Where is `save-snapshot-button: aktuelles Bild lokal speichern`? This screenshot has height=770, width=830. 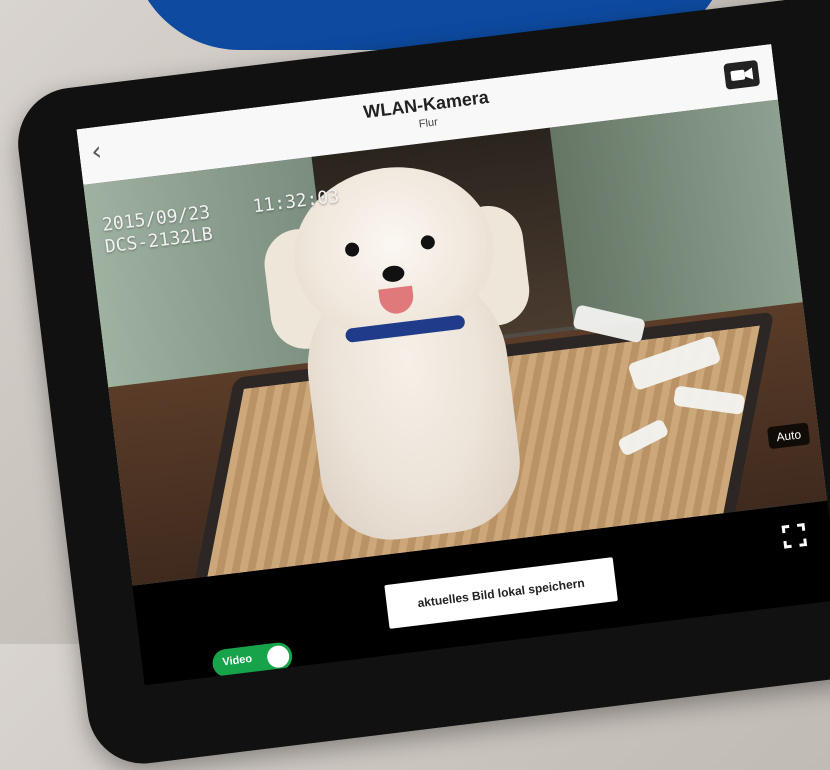
save-snapshot-button: aktuelles Bild lokal speichern is located at coordinates (501, 593).